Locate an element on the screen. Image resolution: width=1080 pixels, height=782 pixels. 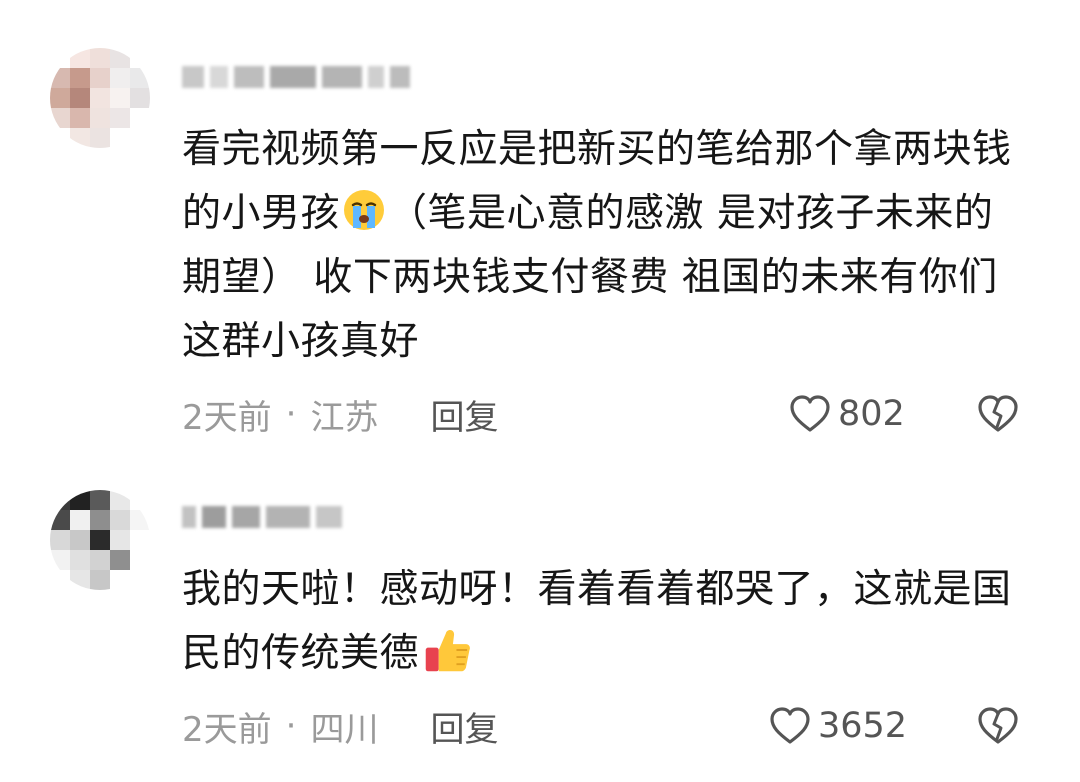
comment-text: 我的天啦！感动呀！看着看着都哭了，这就是国民的传统美德 is located at coordinates (607, 622).